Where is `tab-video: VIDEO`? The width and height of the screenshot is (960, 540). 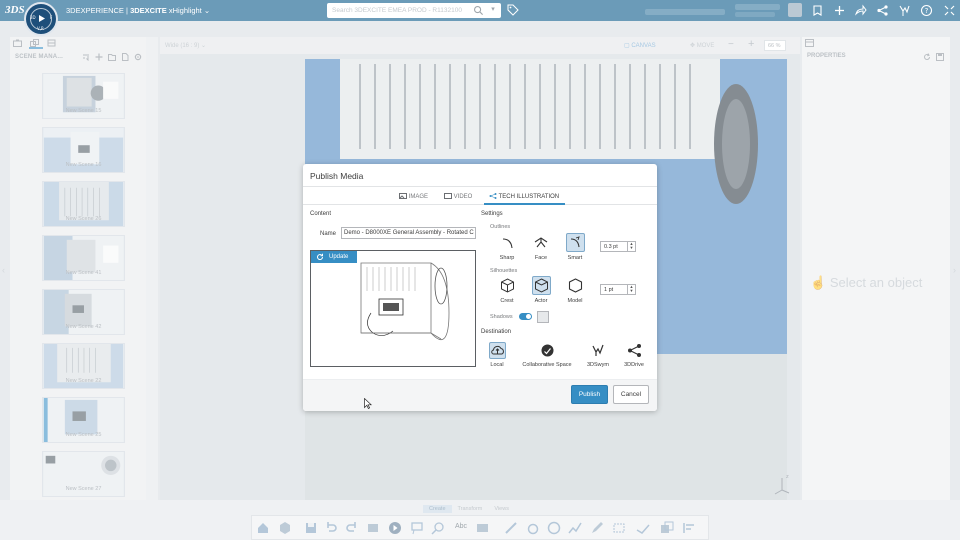 tab-video: VIDEO is located at coordinates (458, 196).